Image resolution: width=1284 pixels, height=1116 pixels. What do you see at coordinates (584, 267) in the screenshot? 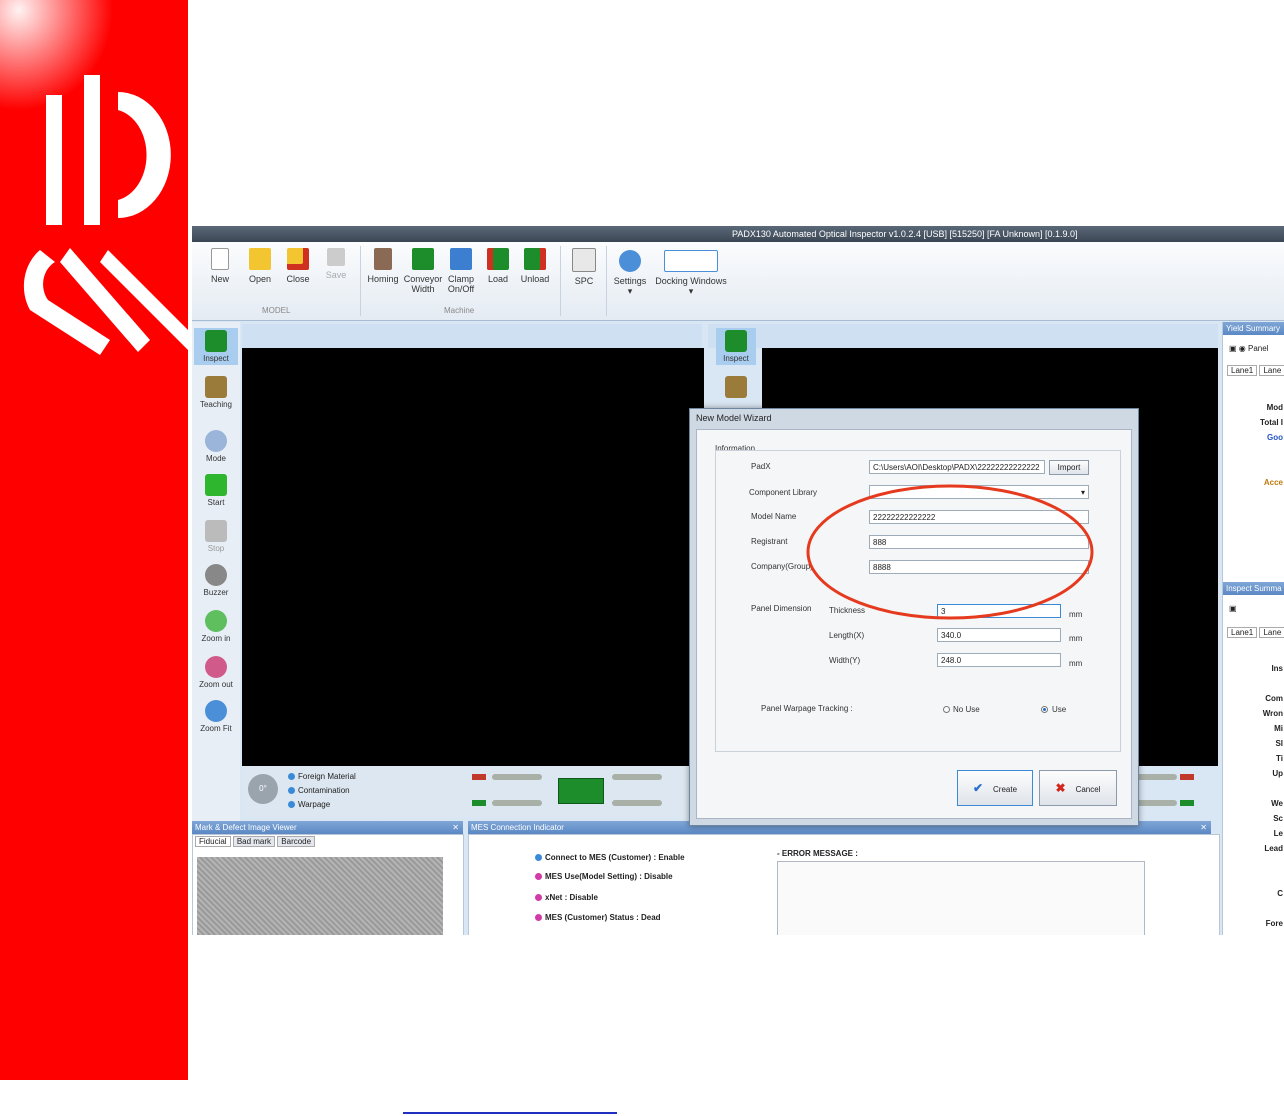
I see `spc-button: SPC` at bounding box center [584, 267].